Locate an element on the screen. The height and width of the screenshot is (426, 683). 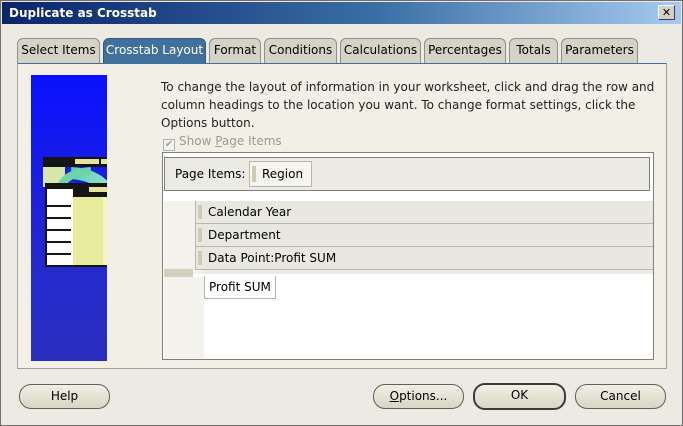
tab-label: Parameters is located at coordinates (599, 50).